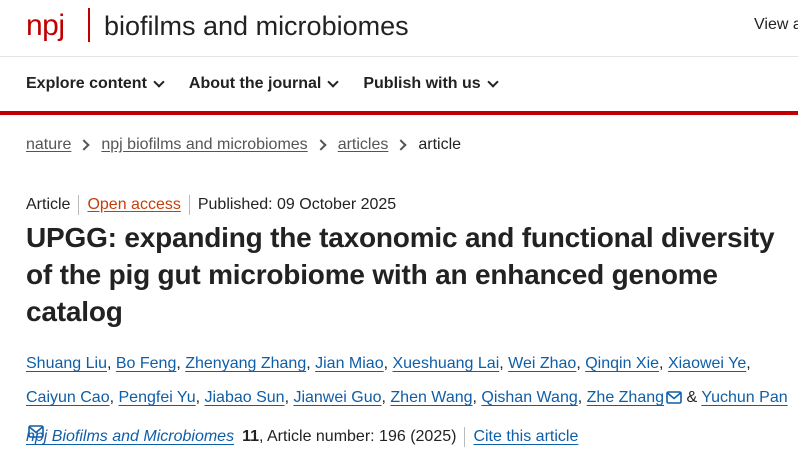 Image resolution: width=798 pixels, height=461 pixels. Describe the element at coordinates (146, 363) in the screenshot. I see `author-link: Bo Feng` at that location.